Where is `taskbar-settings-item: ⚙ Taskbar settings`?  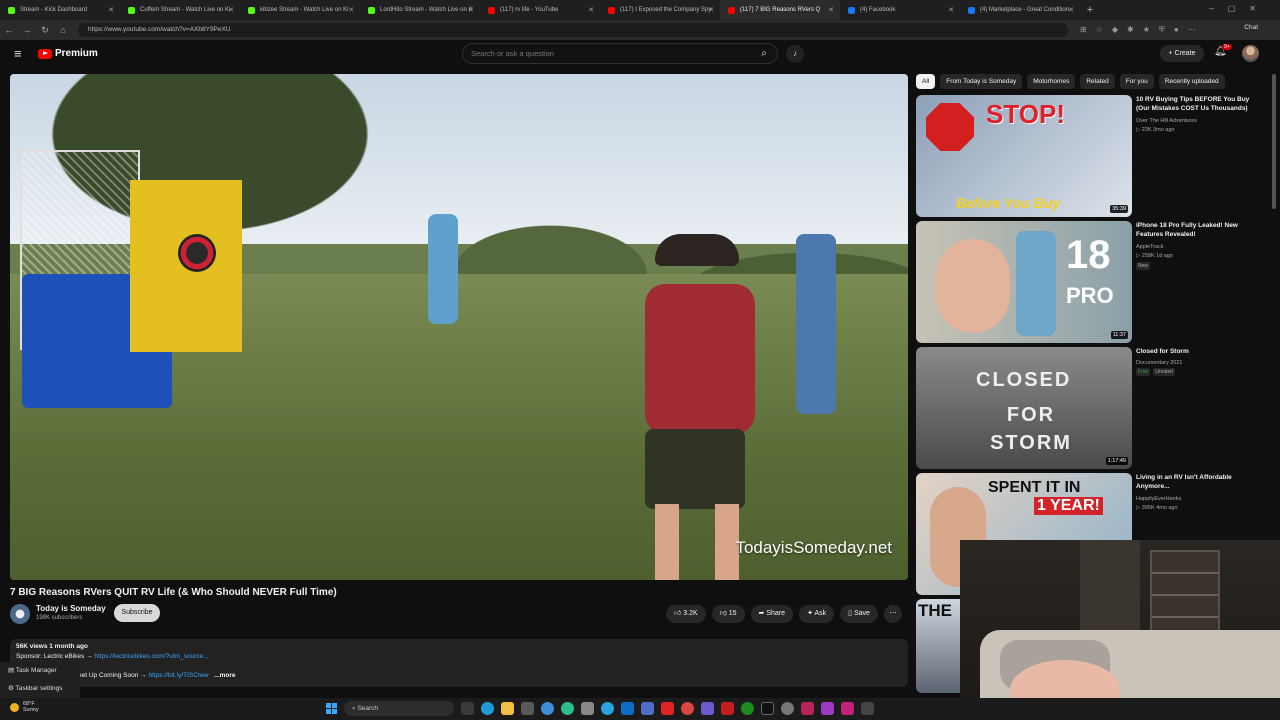
taskbar-settings-item: ⚙ Taskbar settings is located at coordinates (40, 689).